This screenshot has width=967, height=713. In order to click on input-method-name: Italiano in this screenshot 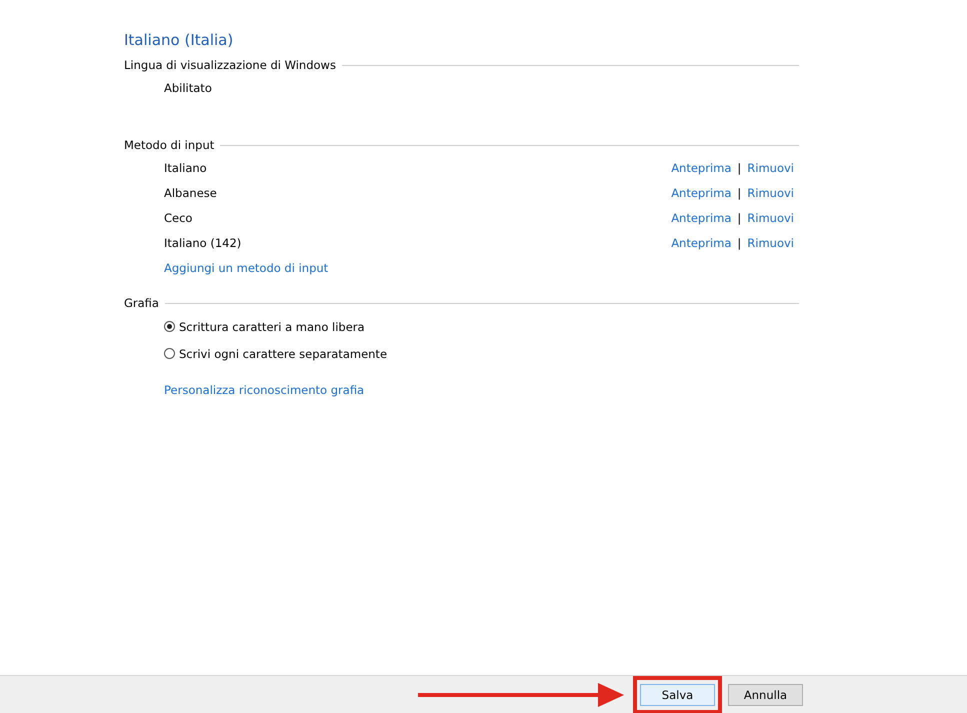, I will do `click(185, 167)`.